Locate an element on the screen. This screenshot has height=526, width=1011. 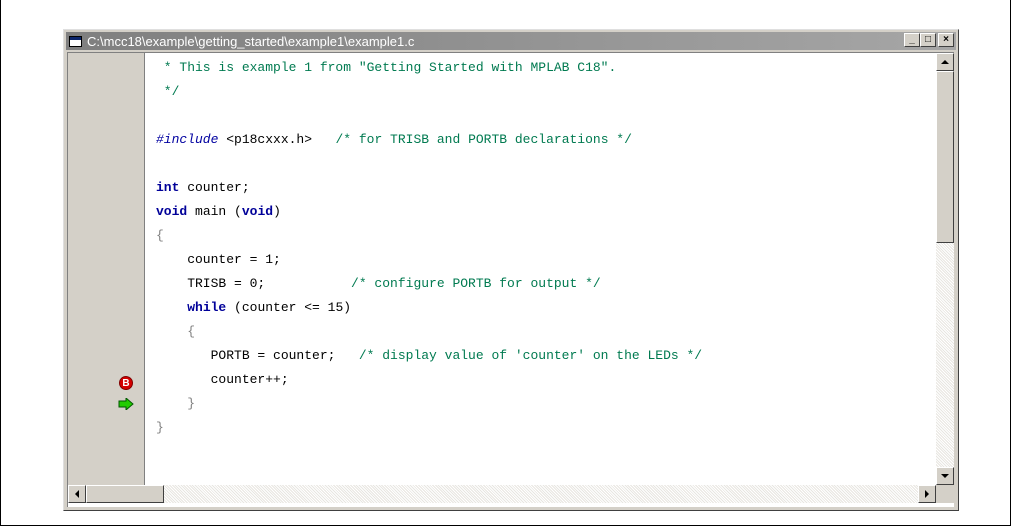
arrow-down-icon is located at coordinates (945, 476).